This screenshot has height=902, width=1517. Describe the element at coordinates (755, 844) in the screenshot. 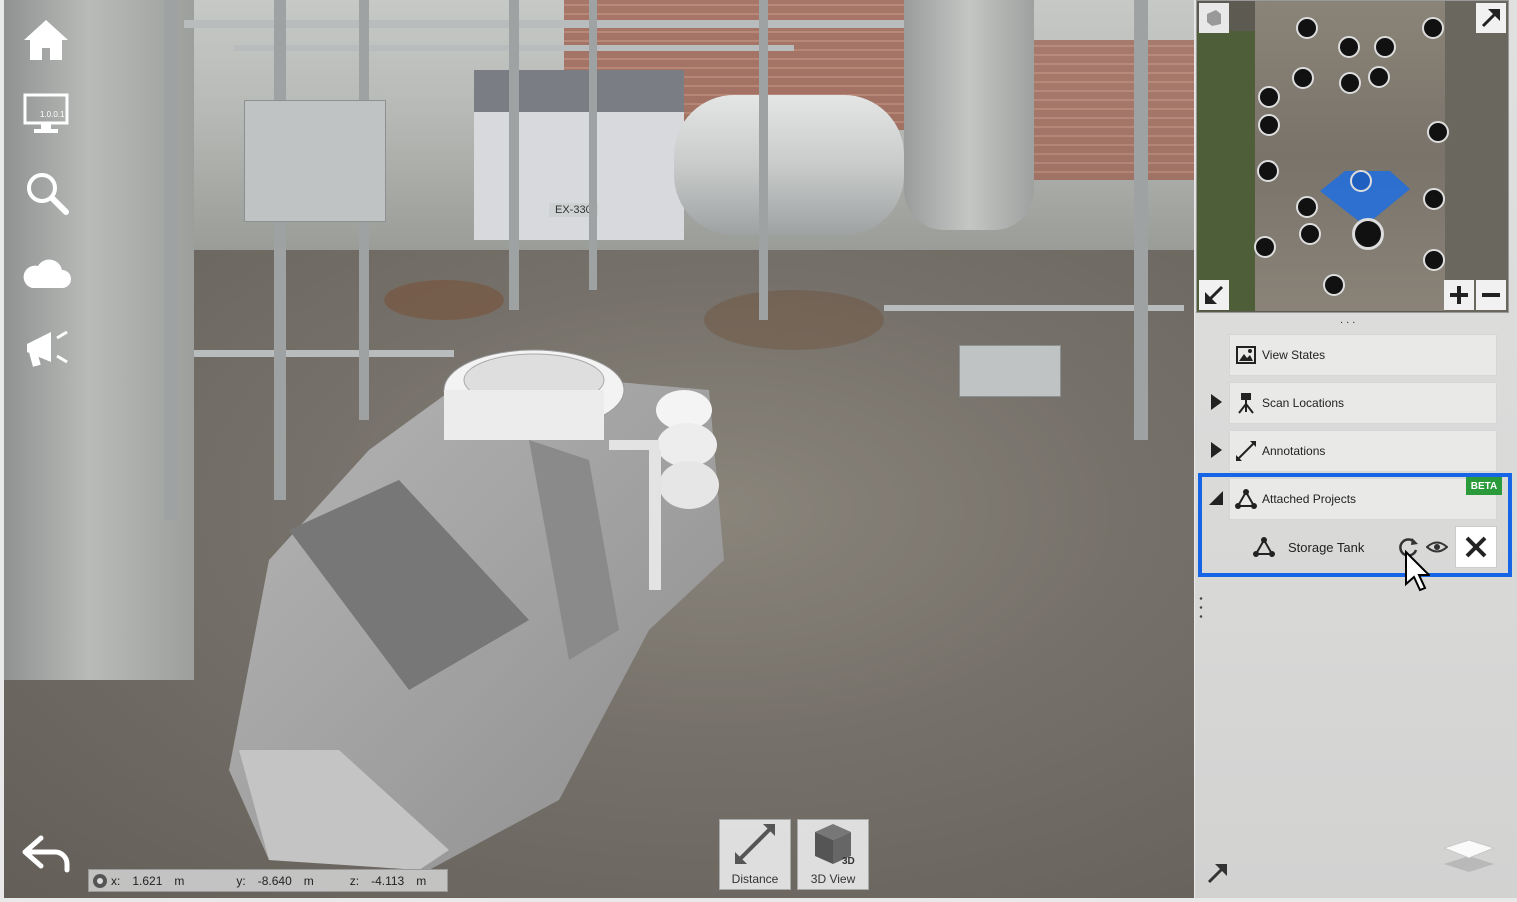

I see `distance-icon` at that location.